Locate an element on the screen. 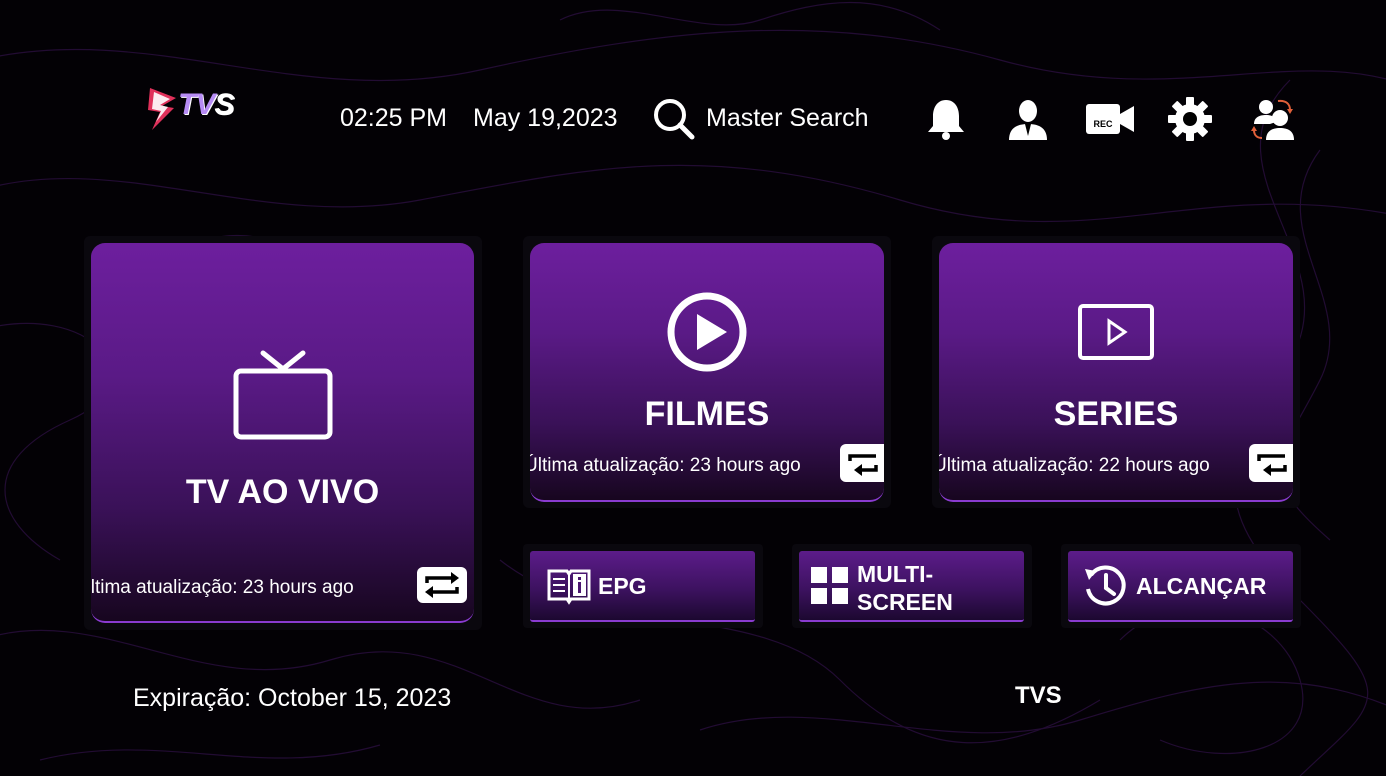  multiscreen-label: MULTI- SCREEN is located at coordinates (905, 588).